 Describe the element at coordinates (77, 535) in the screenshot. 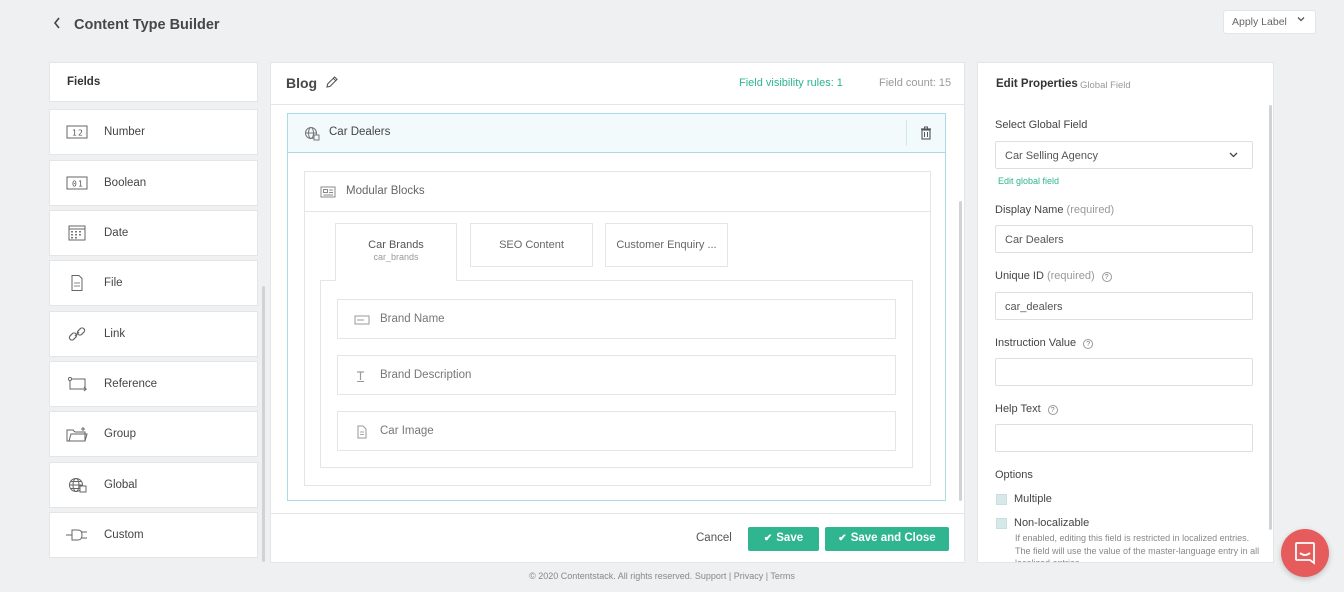

I see `plug-icon` at that location.